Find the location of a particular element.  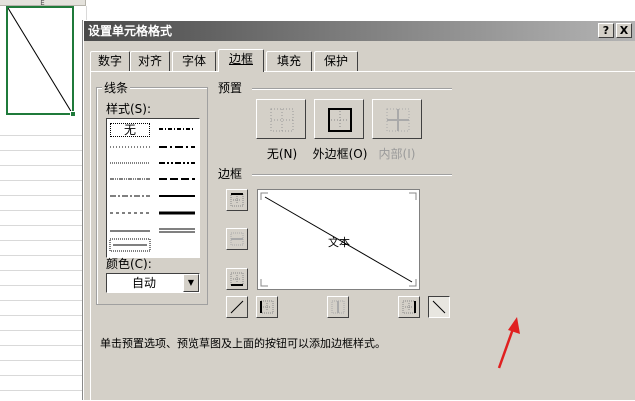

tab-number: 数字 is located at coordinates (110, 61).